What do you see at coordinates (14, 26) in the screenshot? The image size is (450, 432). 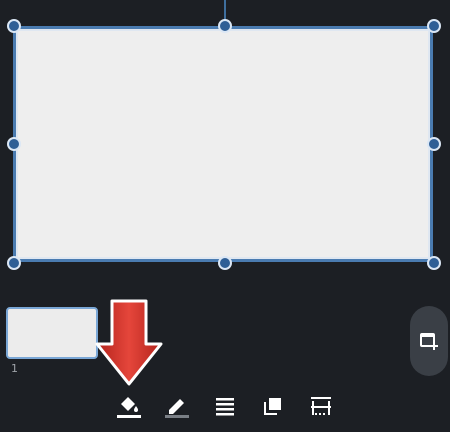 I see `resize-handle-top-left` at bounding box center [14, 26].